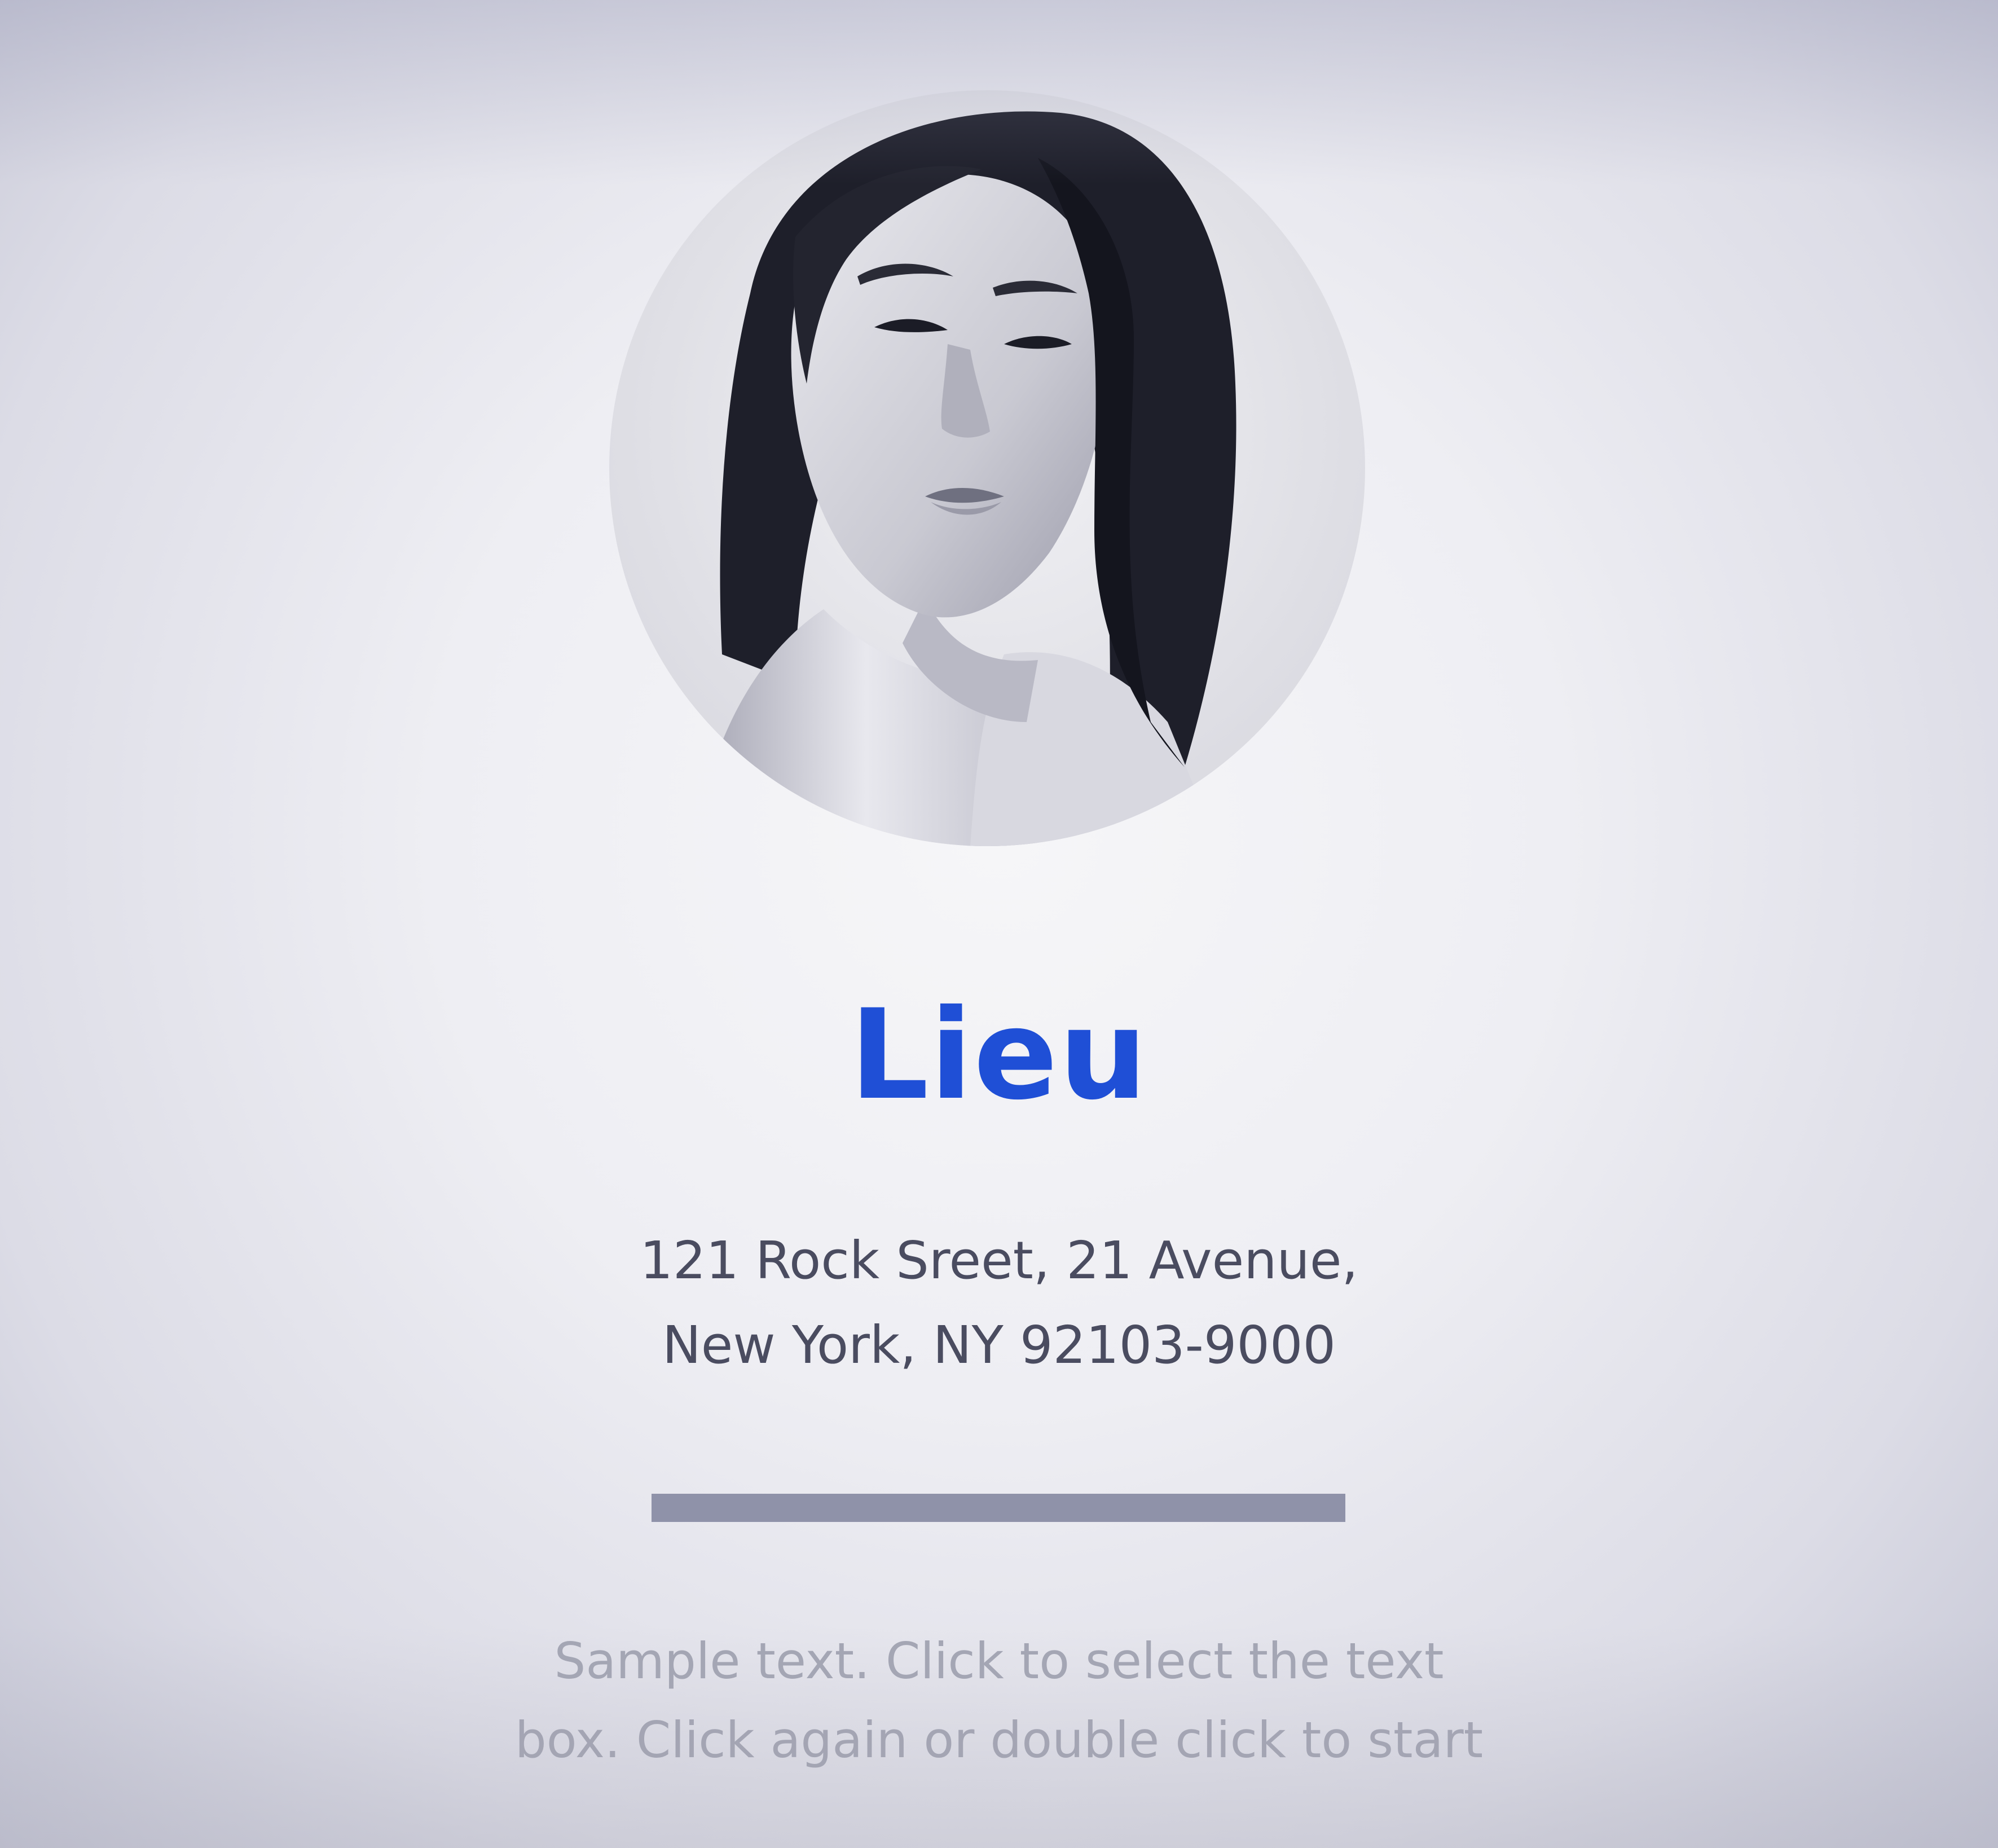 This screenshot has width=1998, height=1848. What do you see at coordinates (999, 1055) in the screenshot?
I see `profile-name: Lieu` at bounding box center [999, 1055].